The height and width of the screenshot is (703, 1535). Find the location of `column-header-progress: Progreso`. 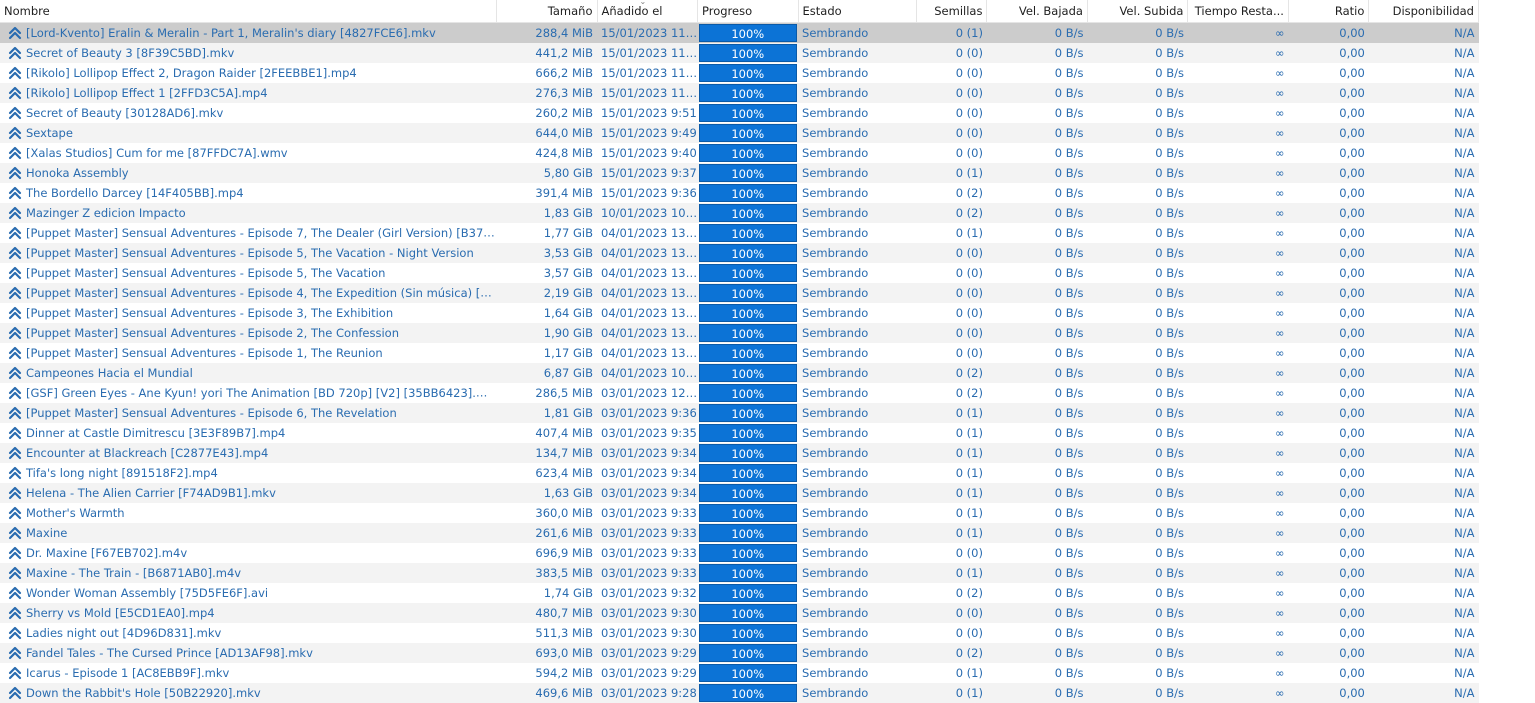

column-header-progress: Progreso is located at coordinates (748, 11).